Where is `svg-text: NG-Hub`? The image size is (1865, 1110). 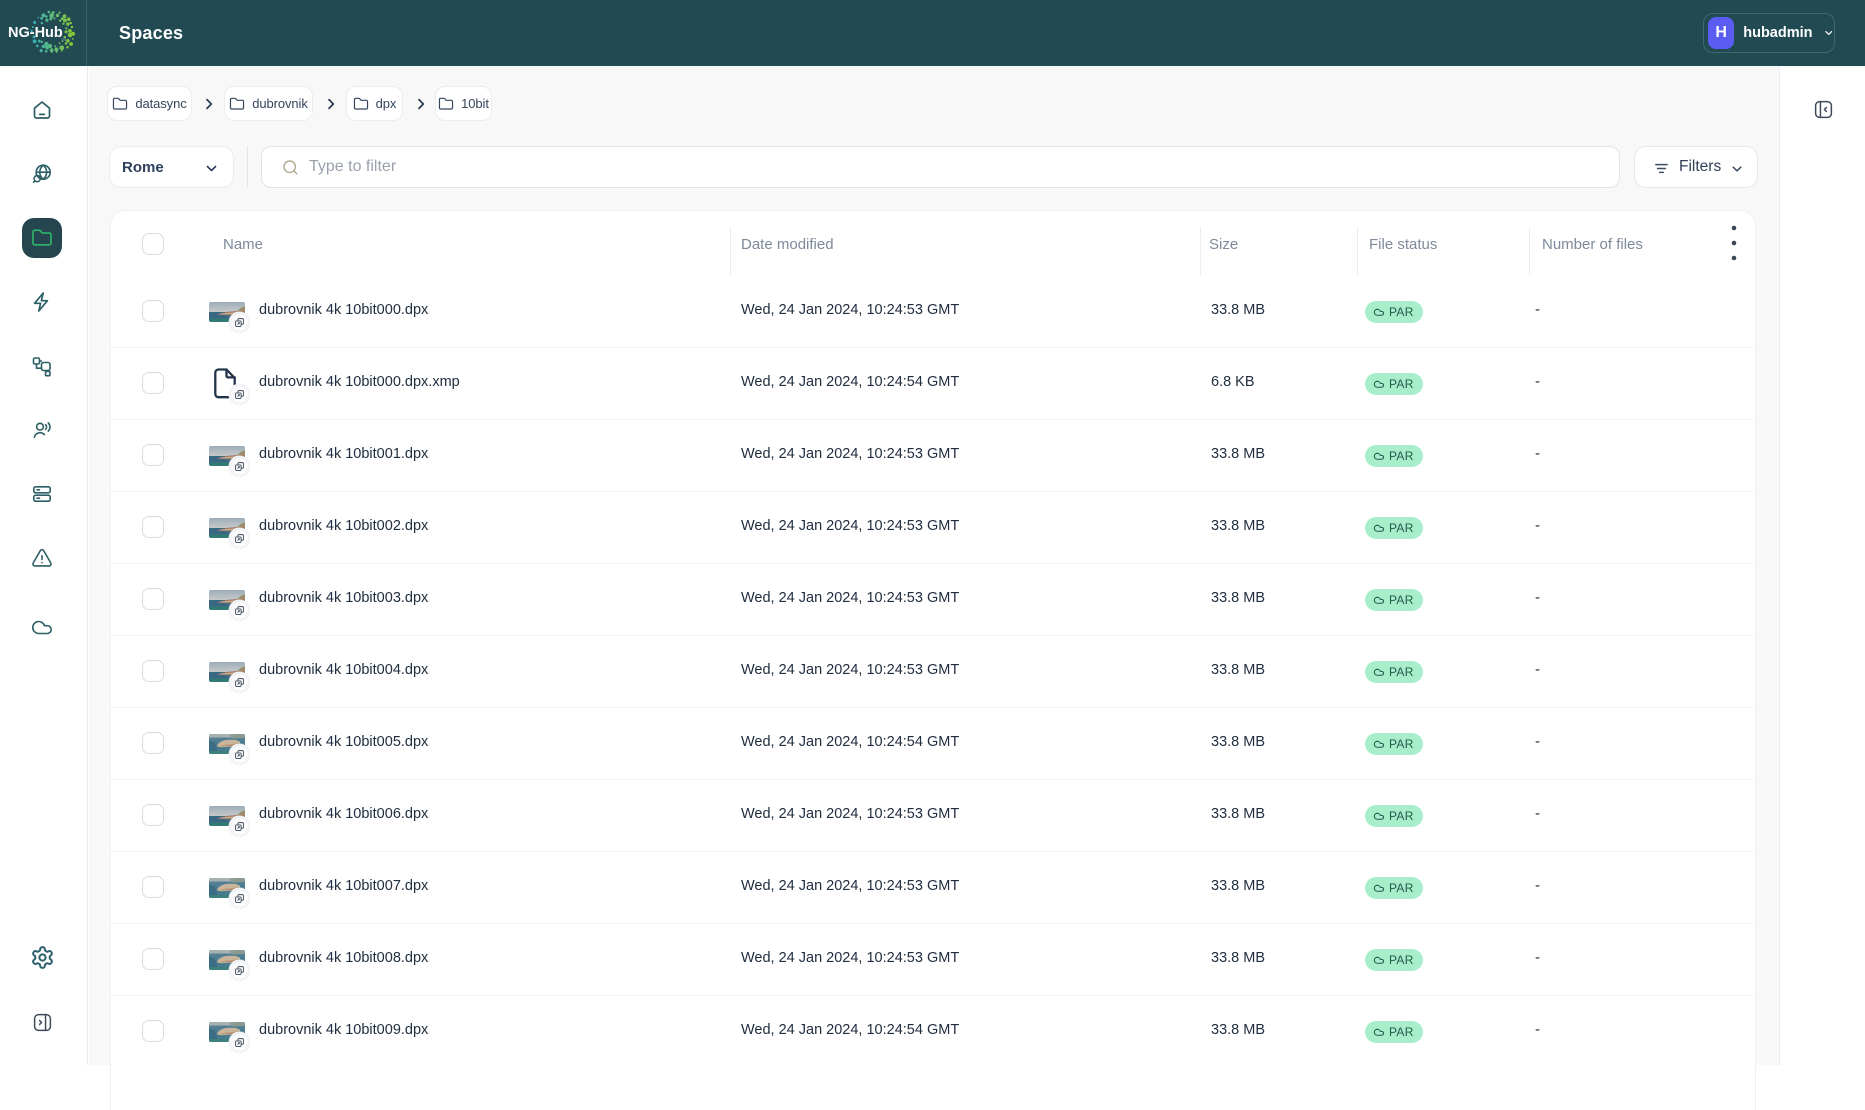
svg-text: NG-Hub is located at coordinates (35, 33).